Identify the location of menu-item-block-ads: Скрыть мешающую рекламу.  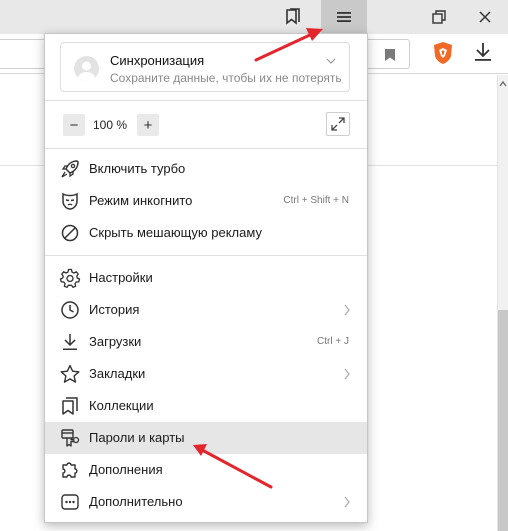
(206, 233).